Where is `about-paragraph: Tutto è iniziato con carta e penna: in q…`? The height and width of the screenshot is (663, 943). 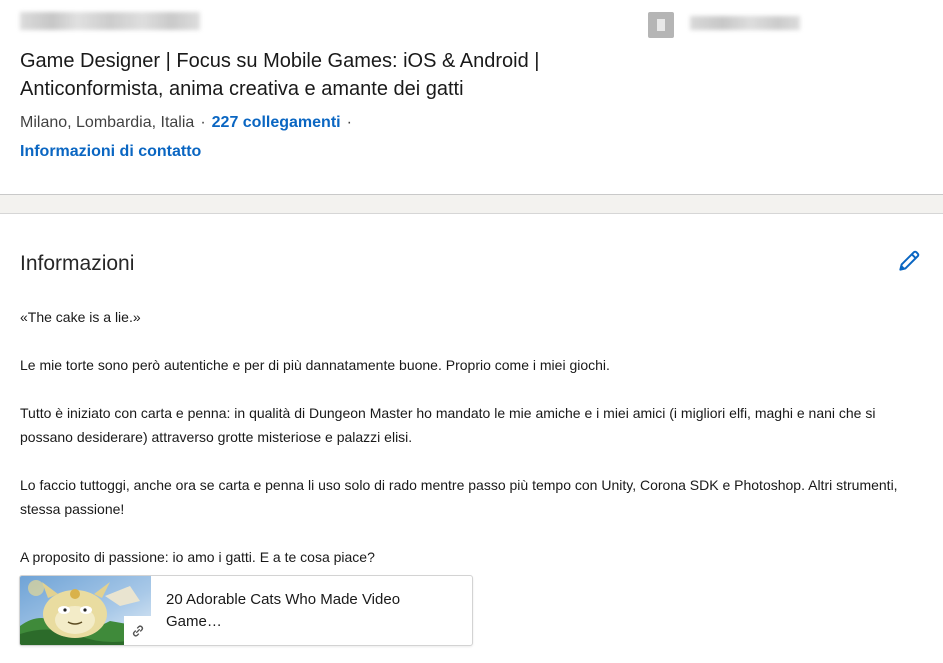
about-paragraph: Tutto è iniziato con carta e penna: in q… is located at coordinates (448, 425).